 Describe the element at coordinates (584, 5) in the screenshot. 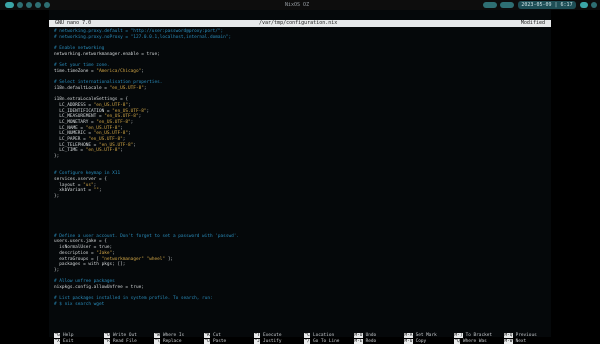

I see `tray-status-icon` at that location.